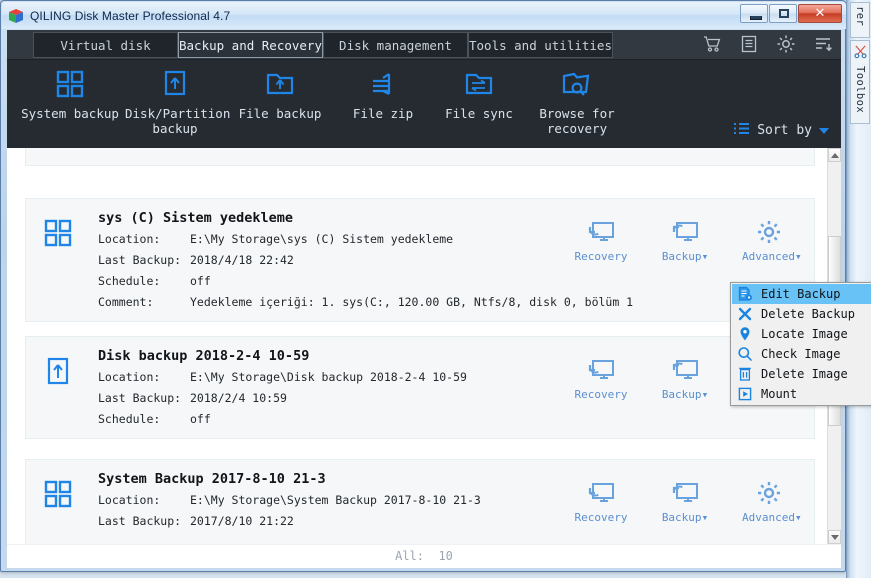 This screenshot has height=578, width=871. Describe the element at coordinates (808, 314) in the screenshot. I see `context-menu-item-delete-backup-label: Delete Backup` at that location.